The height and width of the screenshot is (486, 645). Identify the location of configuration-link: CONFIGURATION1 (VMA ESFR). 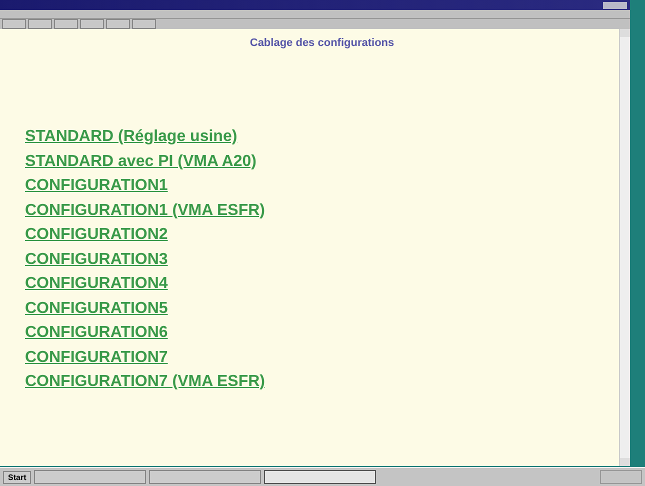
(145, 210).